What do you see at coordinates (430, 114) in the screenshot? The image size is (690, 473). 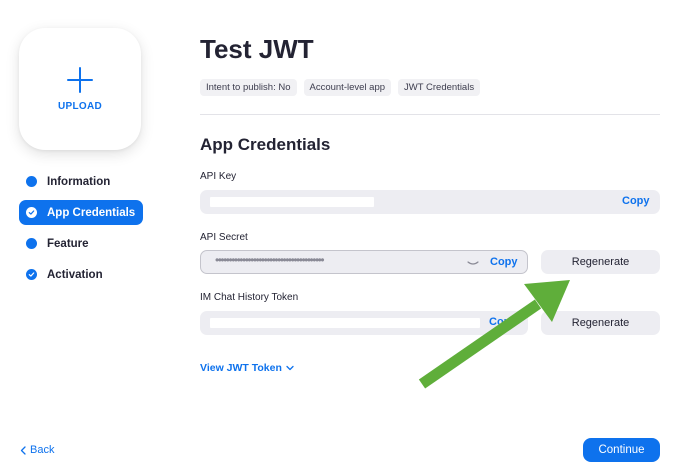 I see `divider` at bounding box center [430, 114].